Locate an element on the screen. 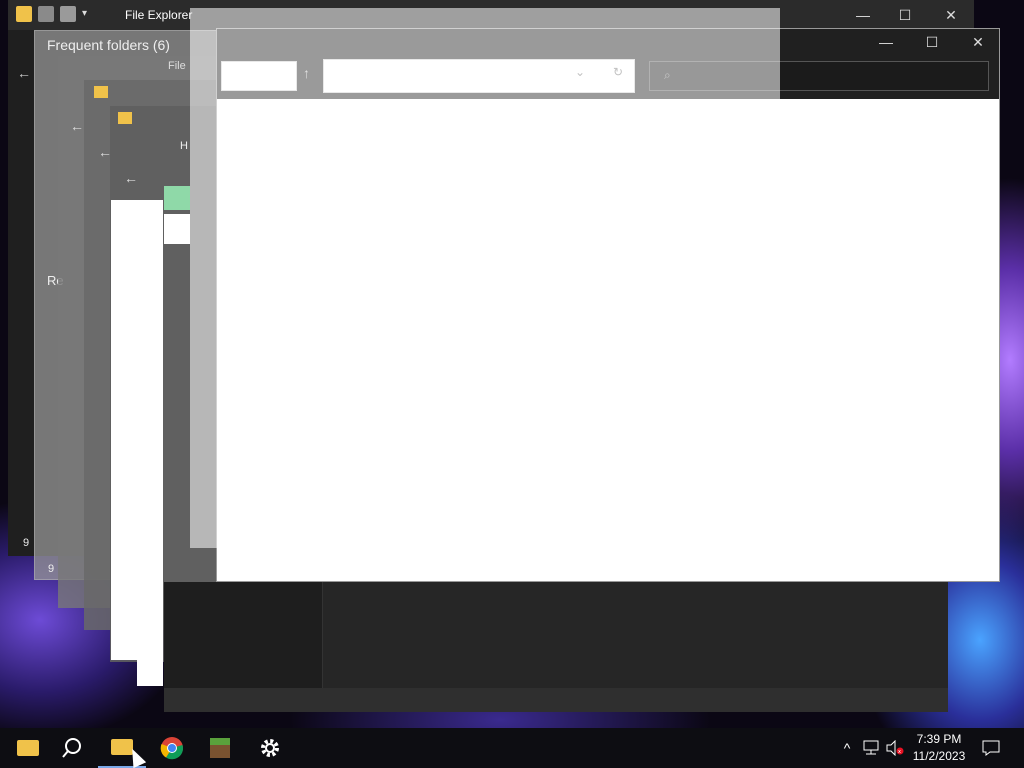 The image size is (1024, 768). taskbar-minecraft is located at coordinates (220, 748).